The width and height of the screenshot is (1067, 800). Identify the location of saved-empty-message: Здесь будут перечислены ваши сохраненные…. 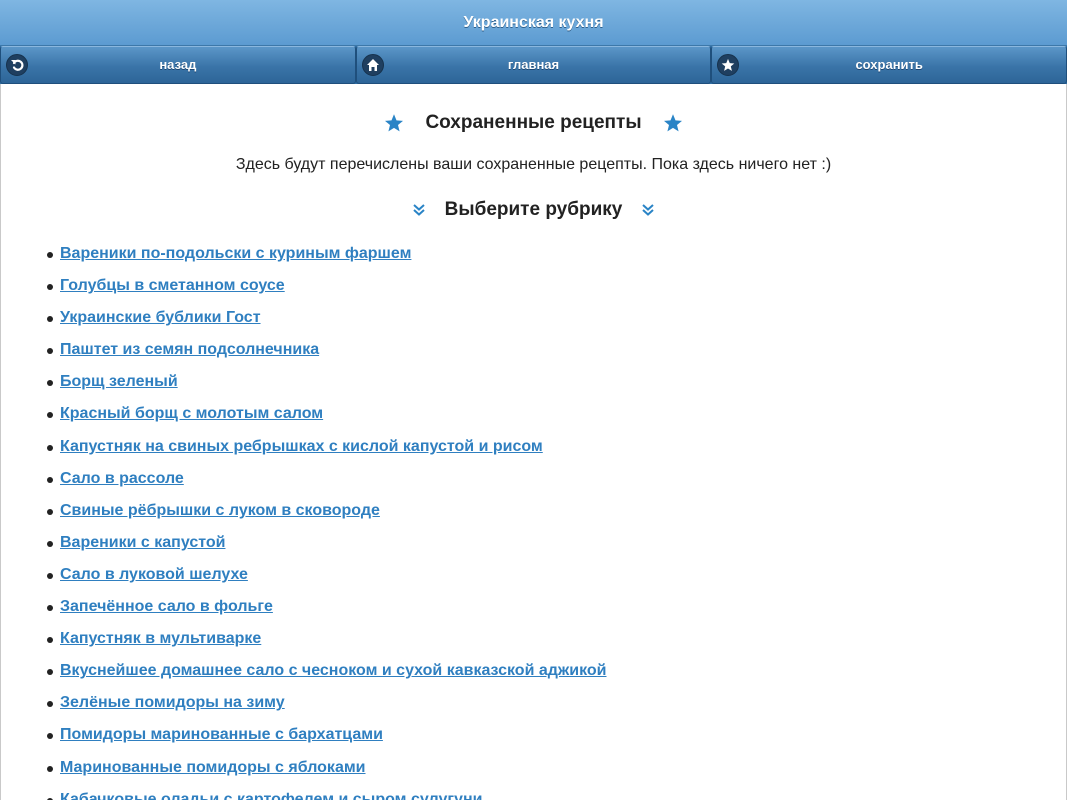
(533, 164).